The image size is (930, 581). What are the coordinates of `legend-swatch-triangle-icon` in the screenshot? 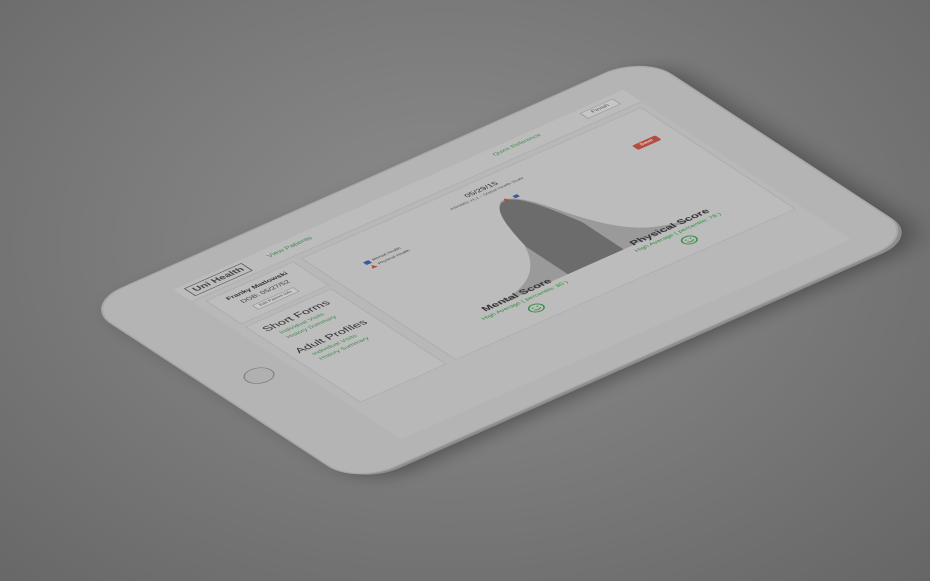 It's located at (373, 266).